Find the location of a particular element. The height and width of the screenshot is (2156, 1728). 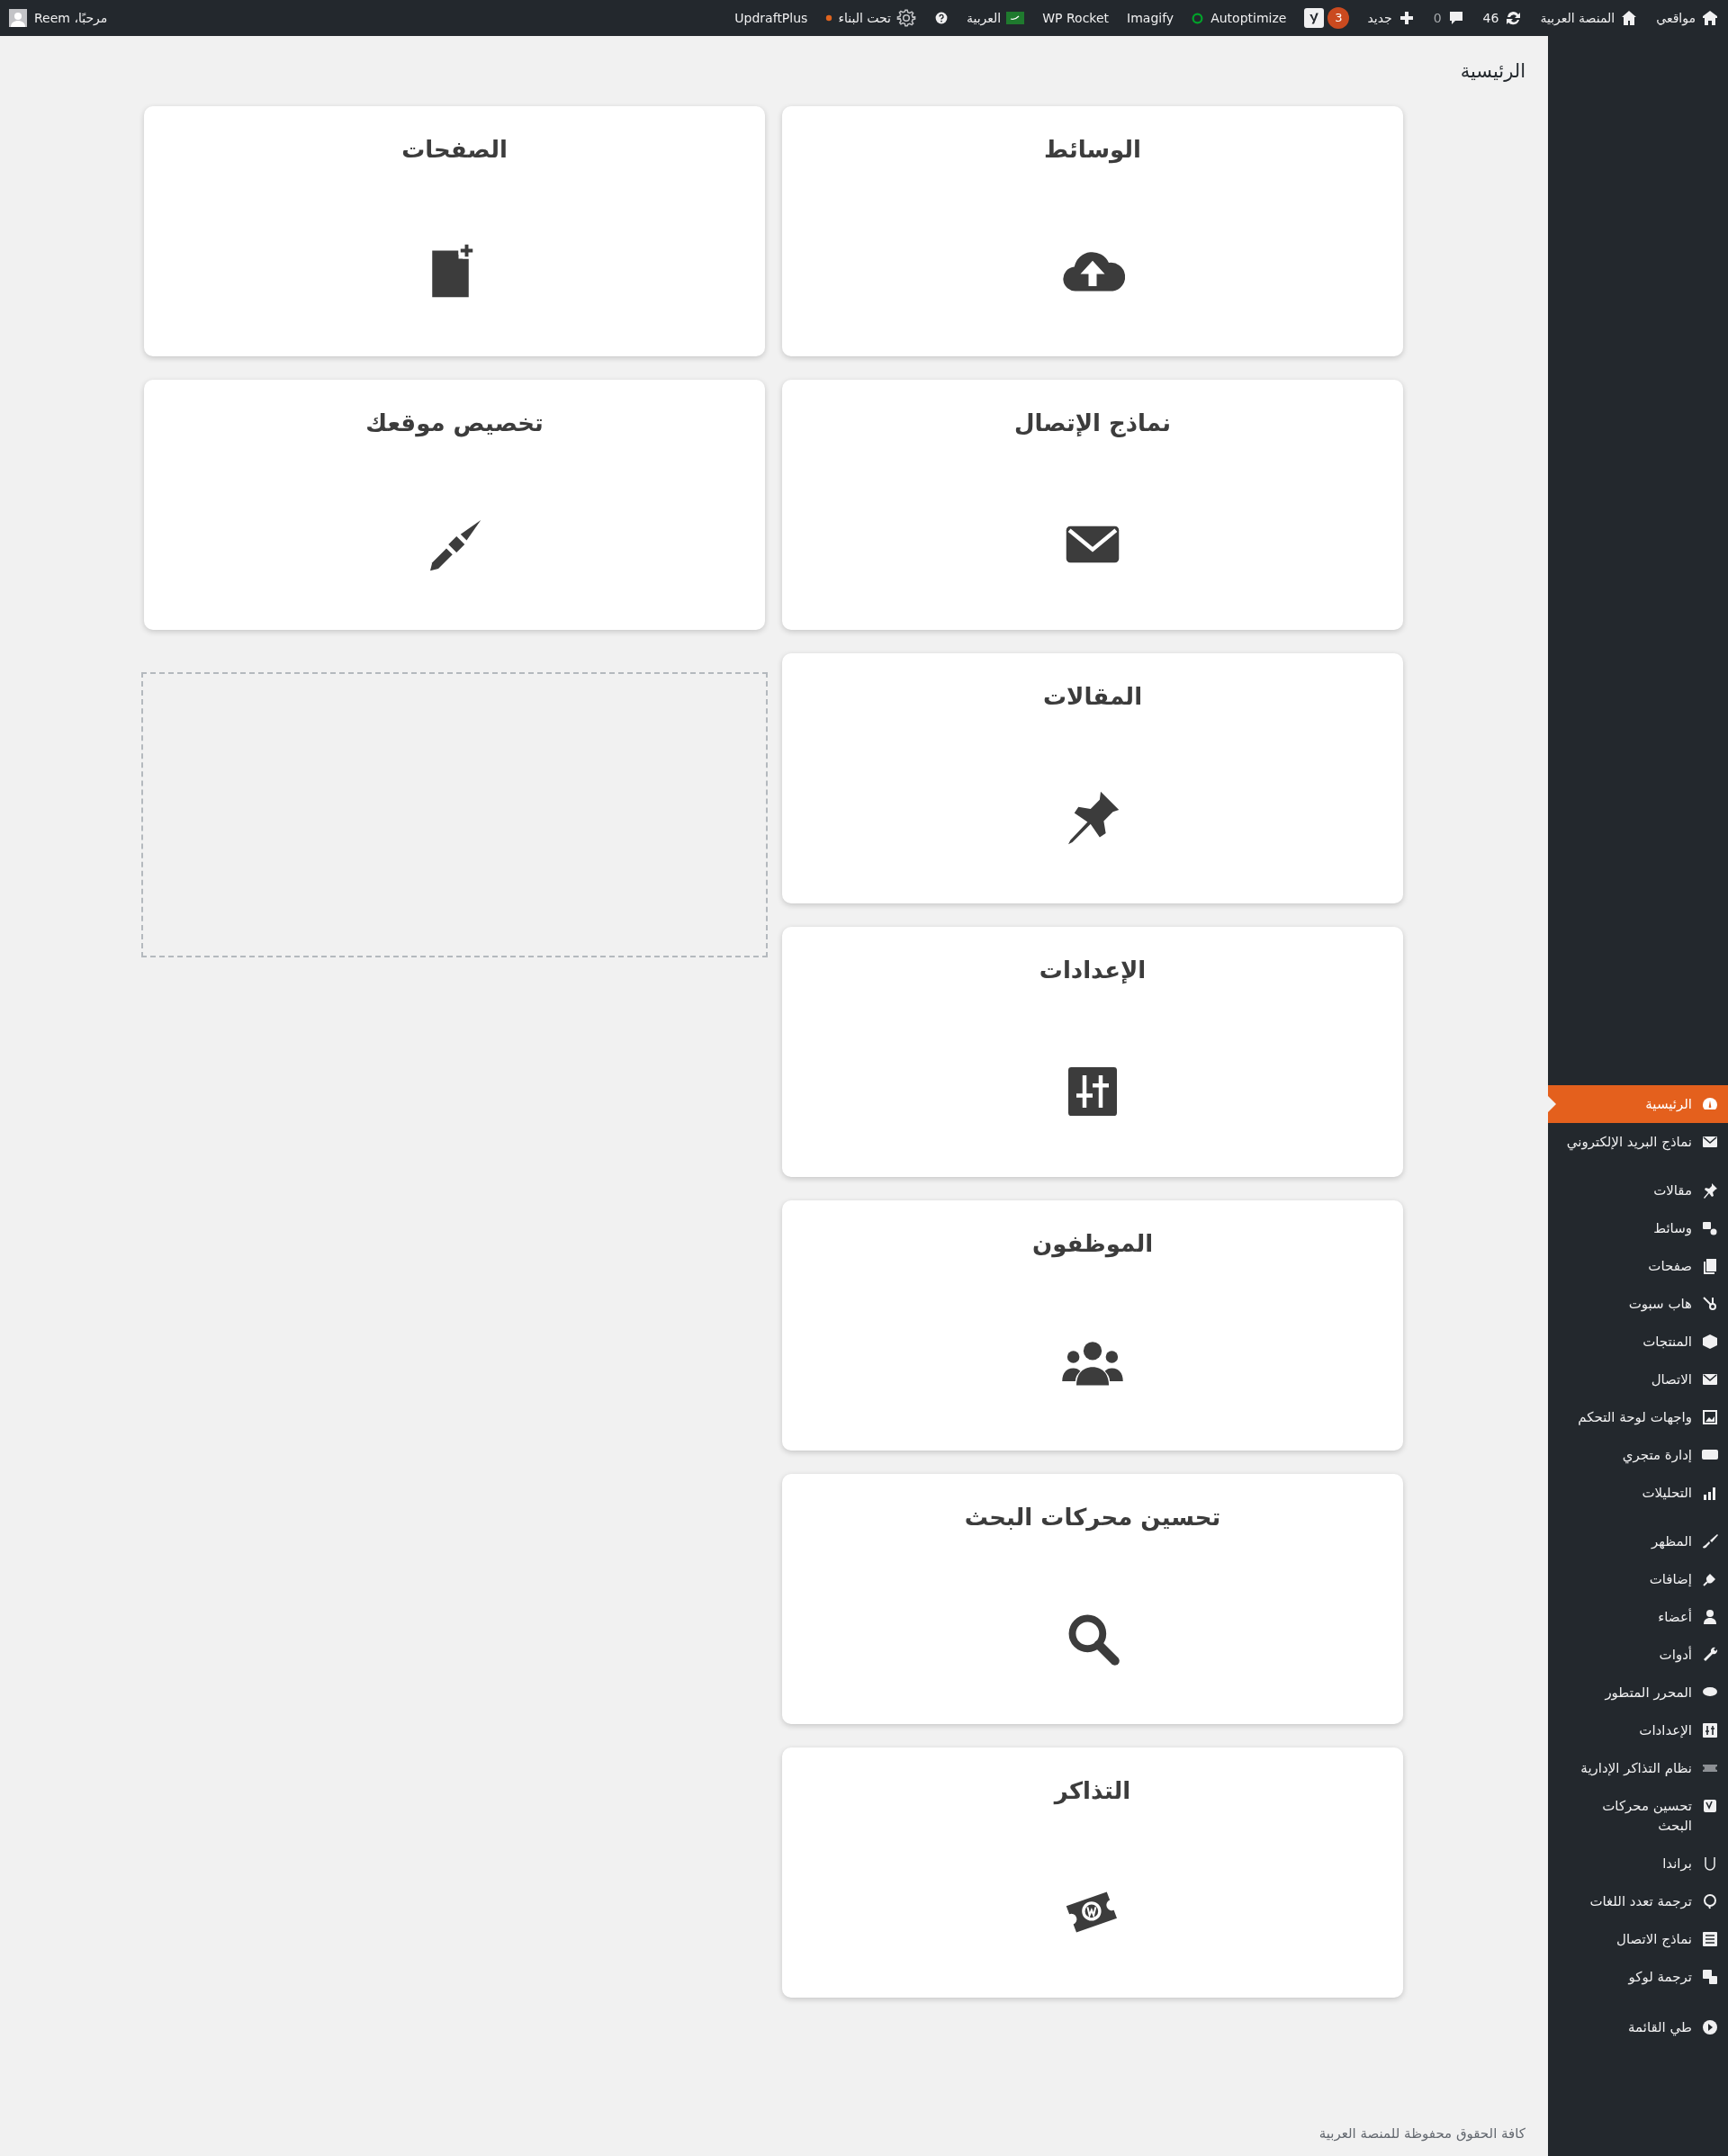

ring-icon is located at coordinates (1710, 1901).